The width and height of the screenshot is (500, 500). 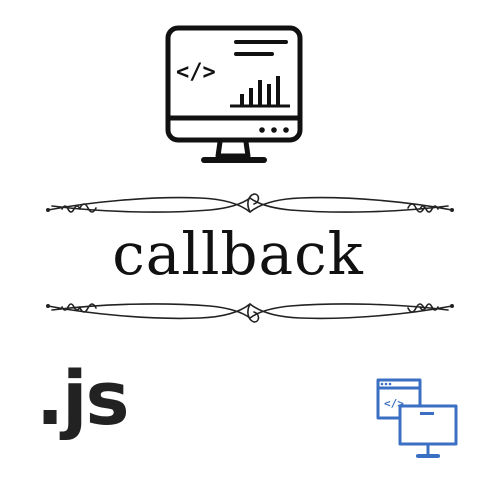 I want to click on js-label: .js, so click(x=83, y=399).